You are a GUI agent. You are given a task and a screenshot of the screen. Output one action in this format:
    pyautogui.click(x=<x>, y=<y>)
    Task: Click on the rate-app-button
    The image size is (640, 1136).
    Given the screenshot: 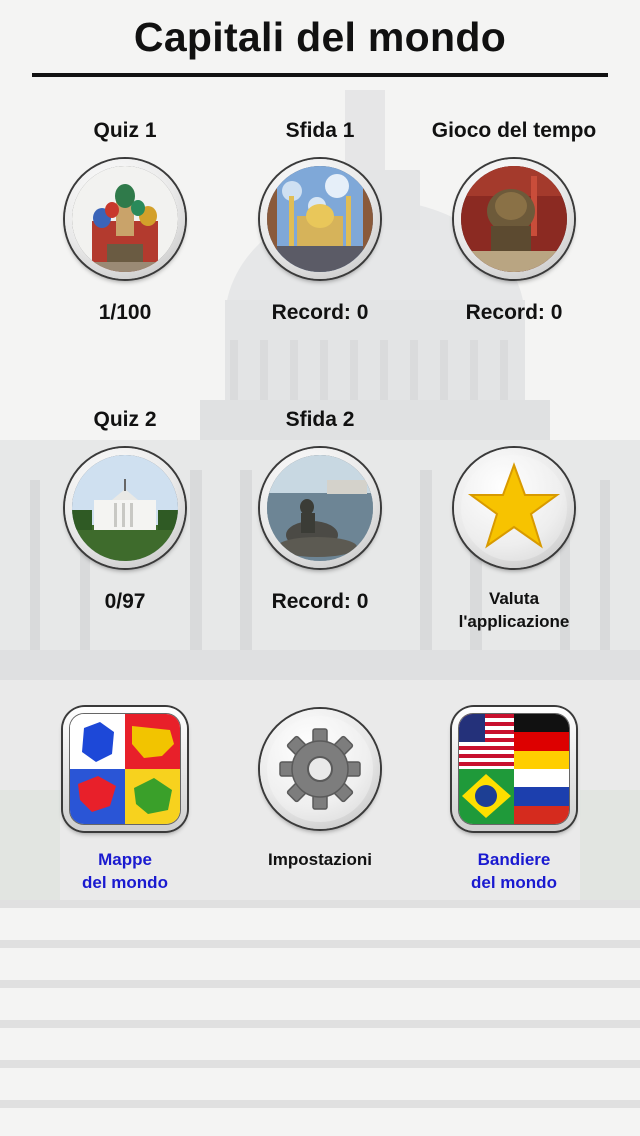 What is the action you would take?
    pyautogui.click(x=514, y=508)
    